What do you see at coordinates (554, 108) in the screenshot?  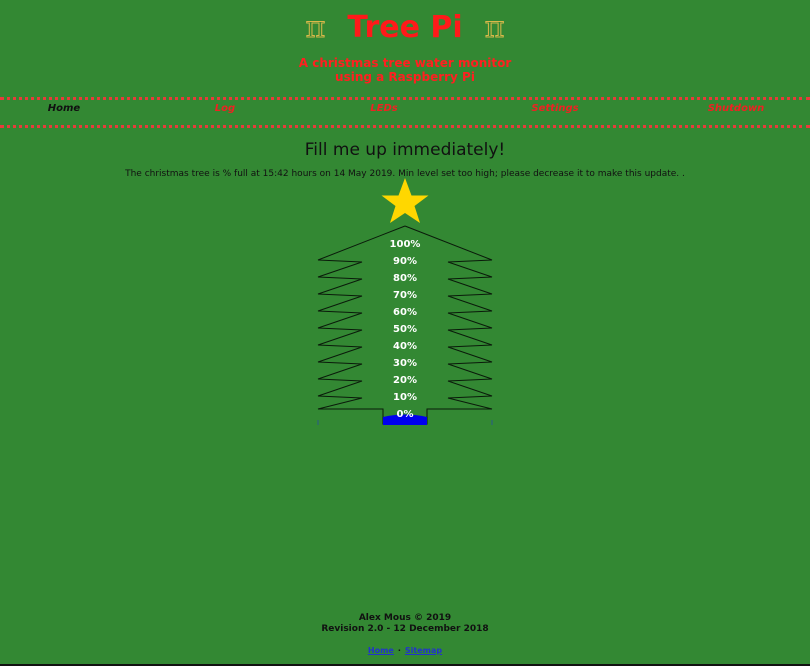 I see `nav-settings-link: Settings` at bounding box center [554, 108].